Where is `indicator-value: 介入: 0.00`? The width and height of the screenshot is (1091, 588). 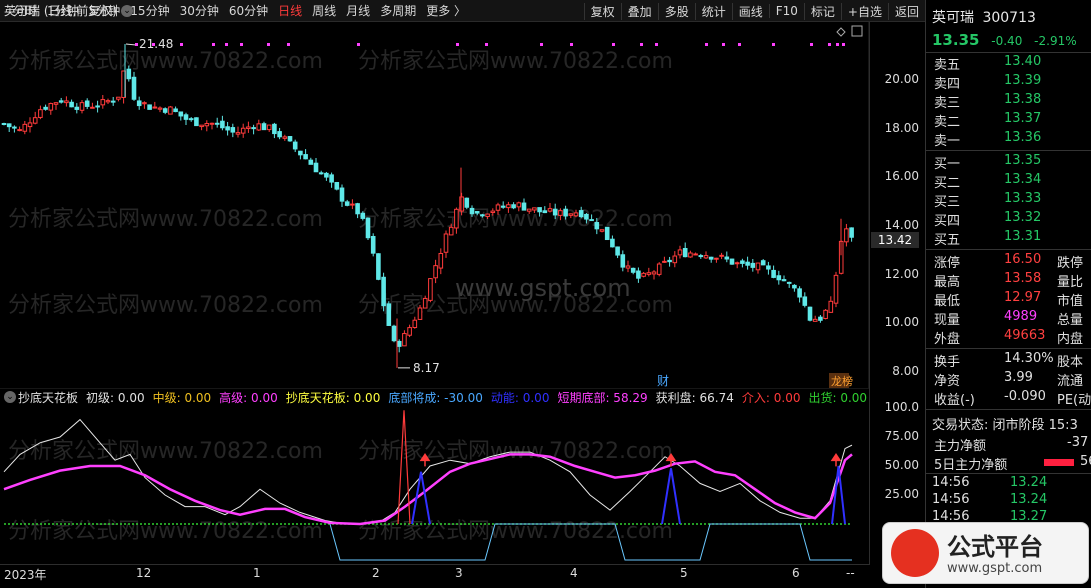
indicator-value: 介入: 0.00 is located at coordinates (771, 397).